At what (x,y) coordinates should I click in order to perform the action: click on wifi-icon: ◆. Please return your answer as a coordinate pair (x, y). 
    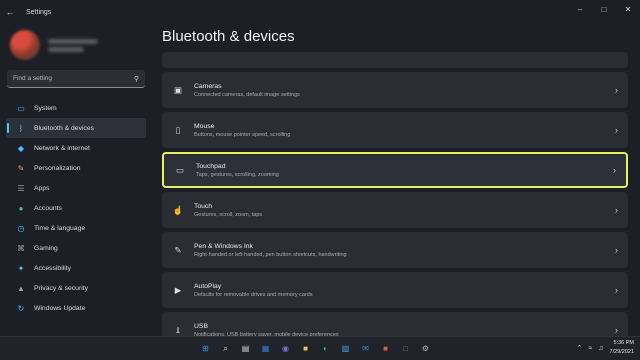
    Looking at the image, I should click on (21, 148).